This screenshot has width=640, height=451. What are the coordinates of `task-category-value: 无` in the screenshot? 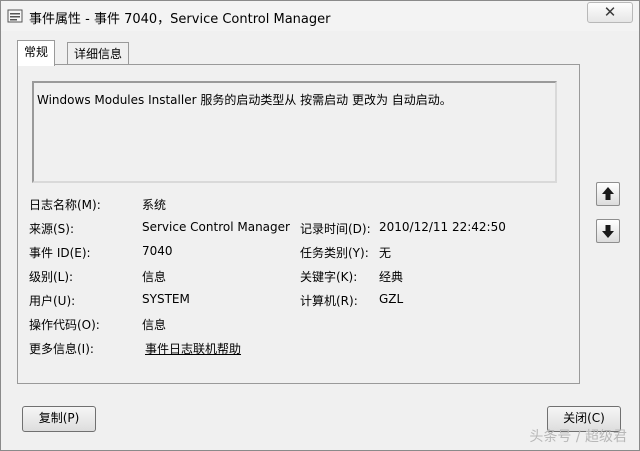 It's located at (385, 253).